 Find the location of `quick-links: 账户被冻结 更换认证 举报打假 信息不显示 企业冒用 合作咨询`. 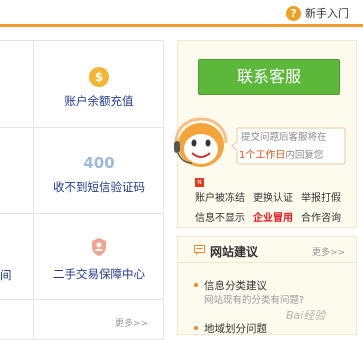

quick-links: 账户被冻结 更换认证 举报打假 信息不显示 企业冒用 合作咨询 is located at coordinates (275, 209).